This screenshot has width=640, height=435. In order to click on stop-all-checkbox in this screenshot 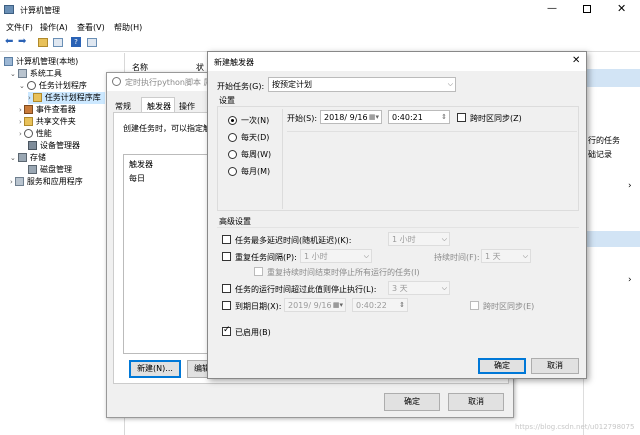, I will do `click(258, 271)`.